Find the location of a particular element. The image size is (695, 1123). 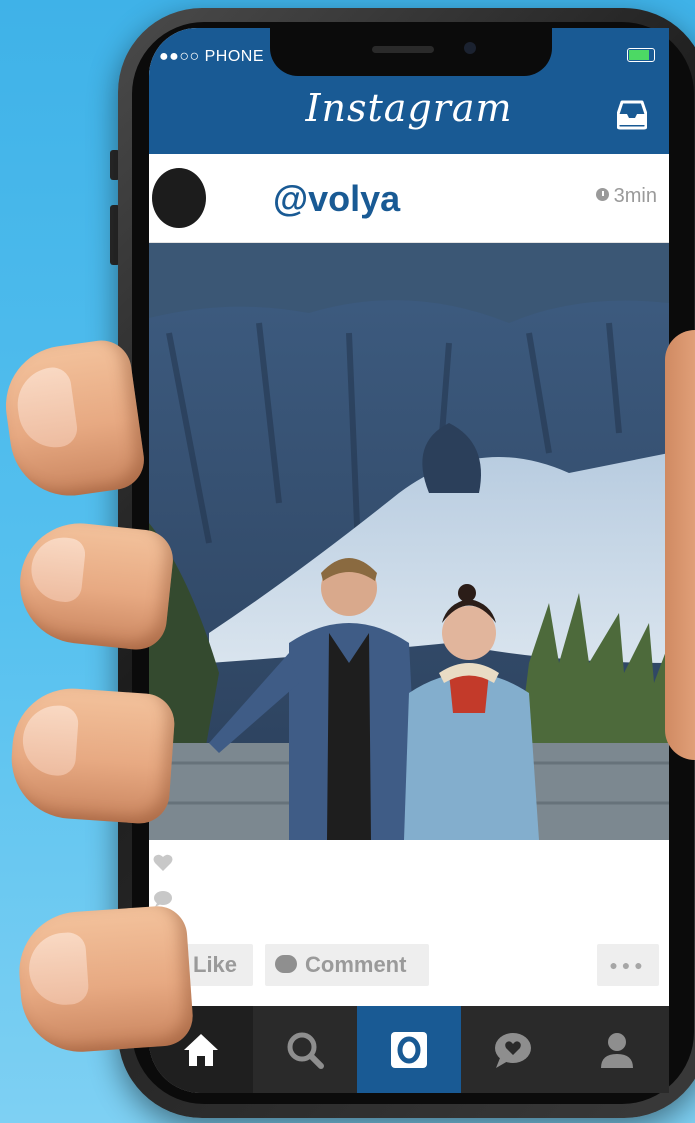

post-actions: Like Comment ●●● is located at coordinates (409, 968).